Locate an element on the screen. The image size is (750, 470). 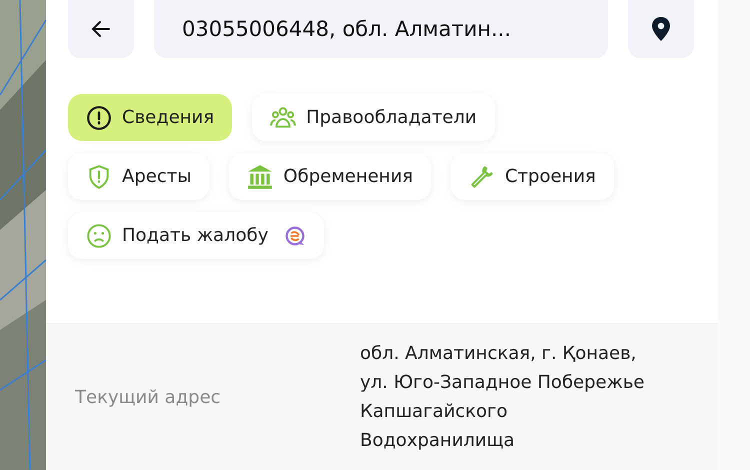
tab: Подать жалобу is located at coordinates (196, 235).